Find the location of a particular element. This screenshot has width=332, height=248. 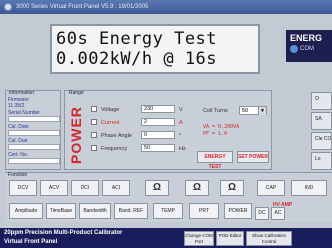

frequency-label: Frequency is located at coordinates (114, 149).